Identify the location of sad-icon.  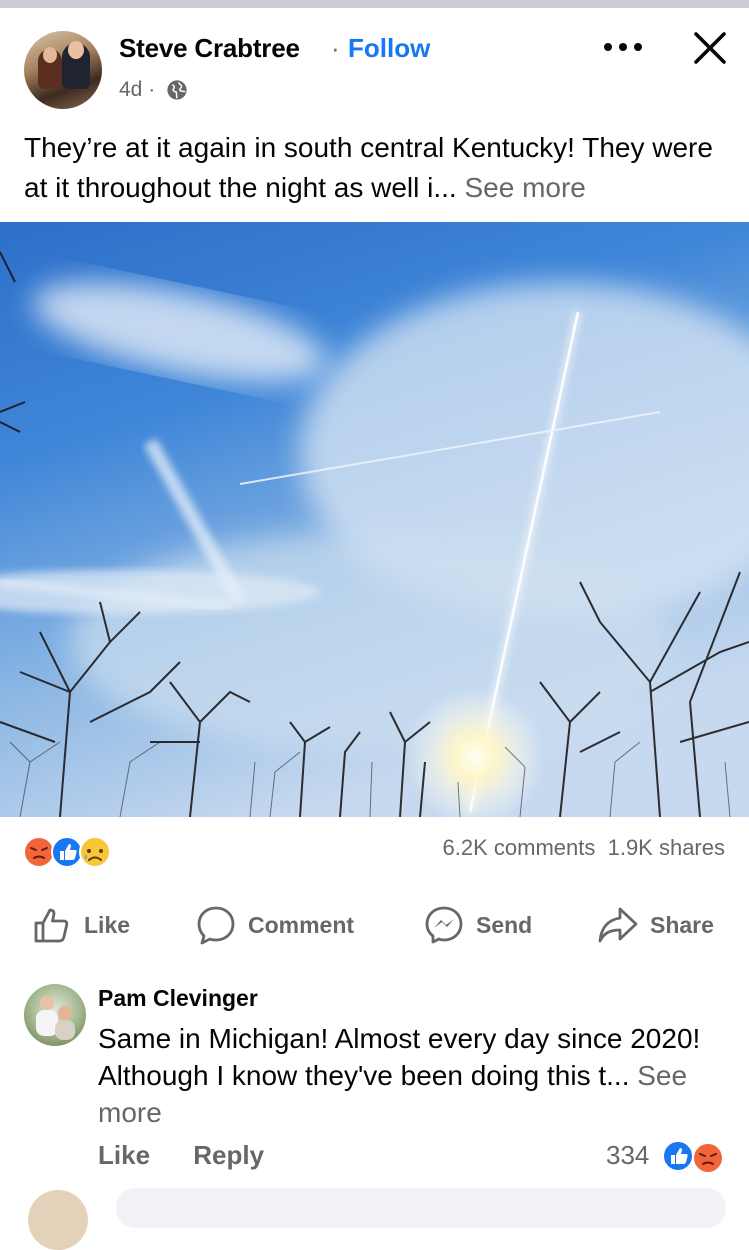
(95, 852).